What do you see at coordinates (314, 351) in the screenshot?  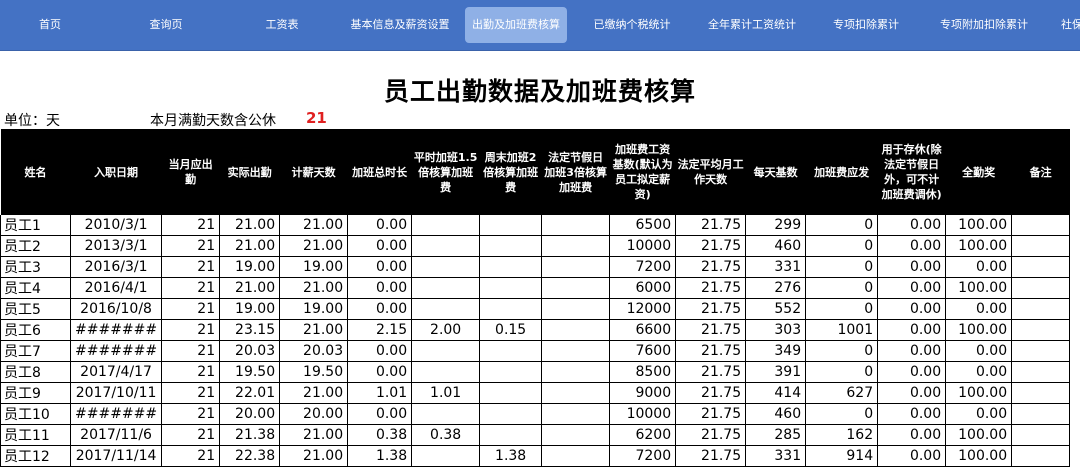 I see `cell-paid-days: 20.03` at bounding box center [314, 351].